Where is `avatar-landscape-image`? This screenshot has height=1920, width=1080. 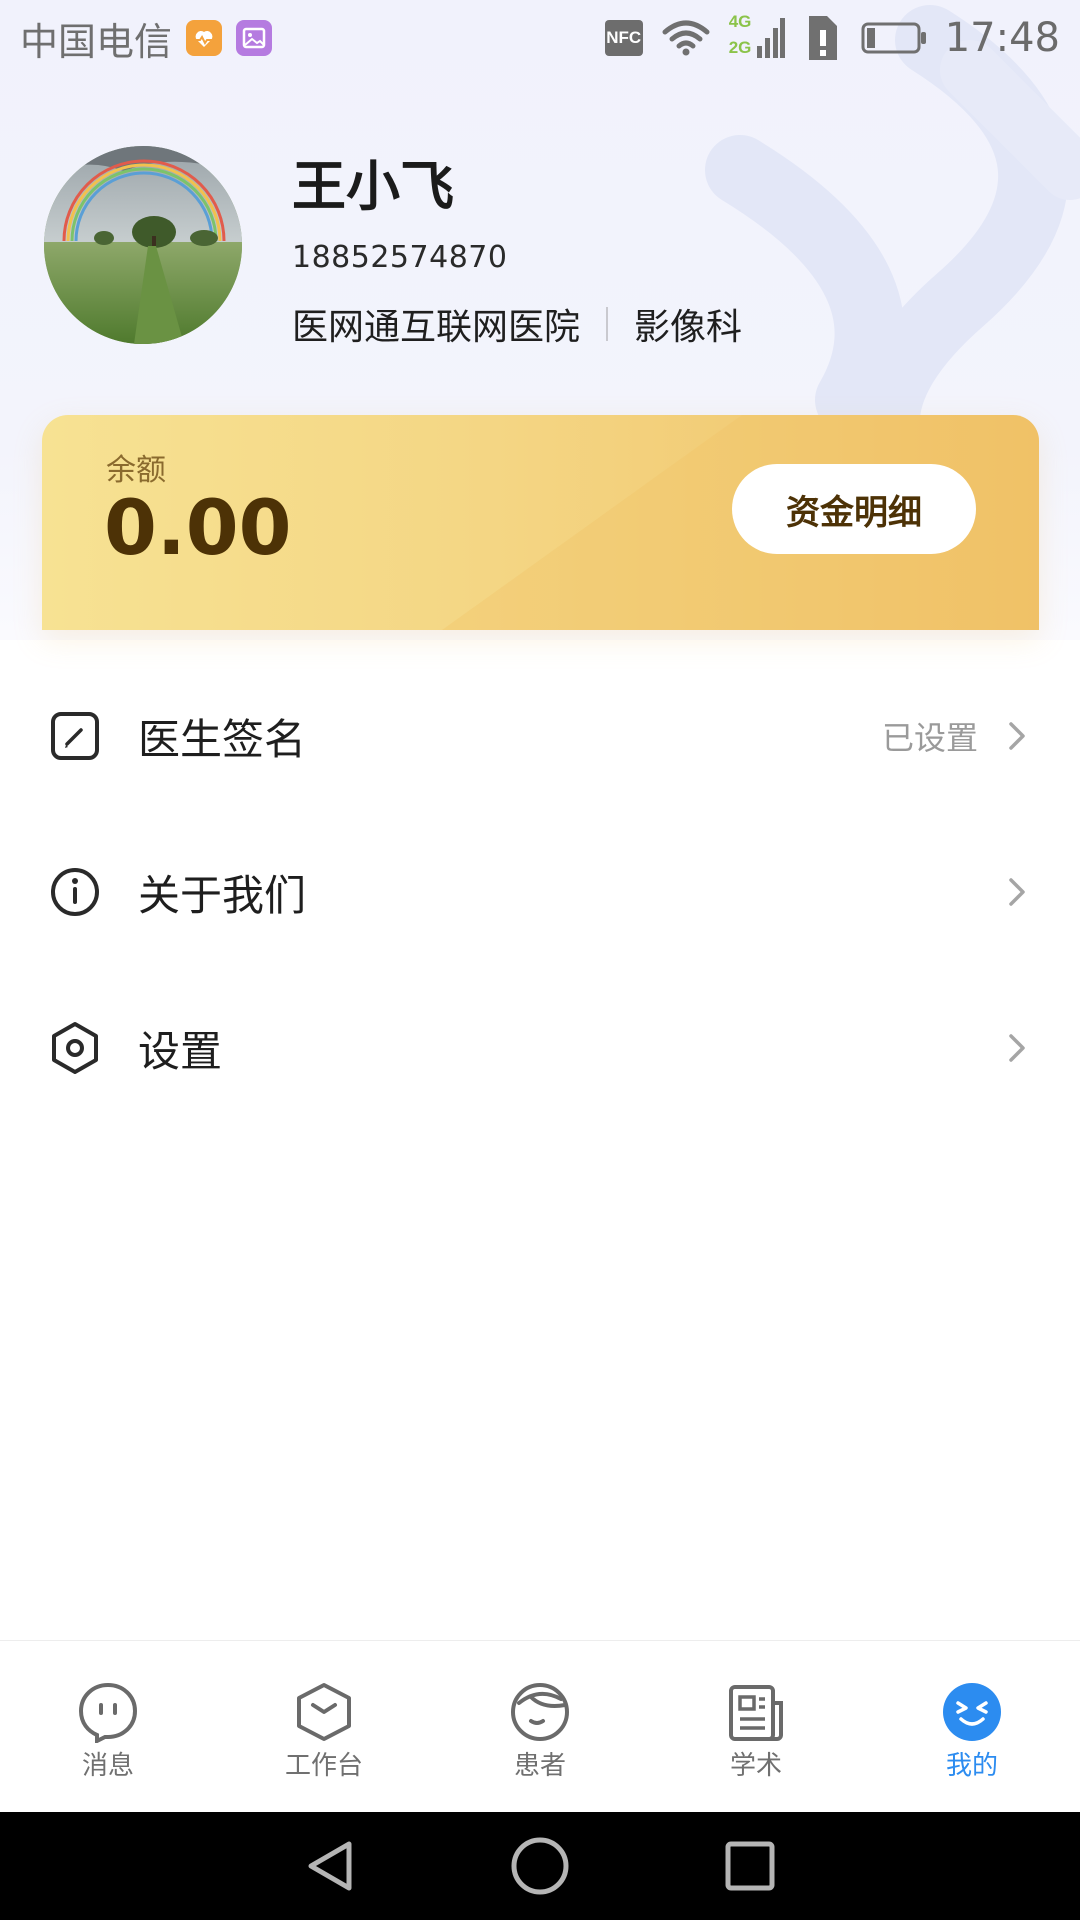 avatar-landscape-image is located at coordinates (143, 245).